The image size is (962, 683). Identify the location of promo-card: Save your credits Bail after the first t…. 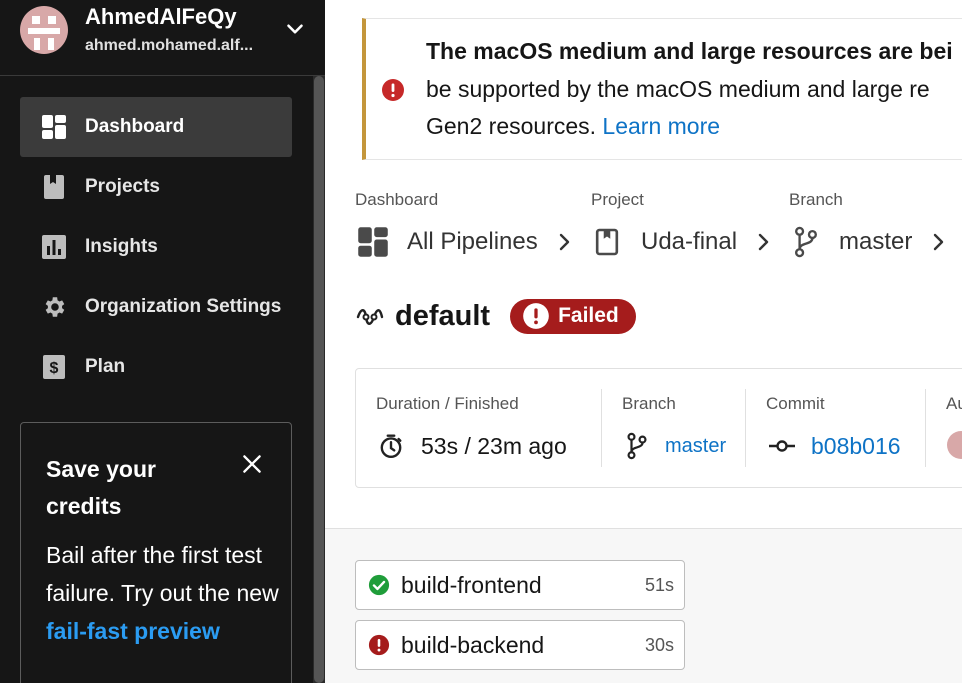
(156, 552).